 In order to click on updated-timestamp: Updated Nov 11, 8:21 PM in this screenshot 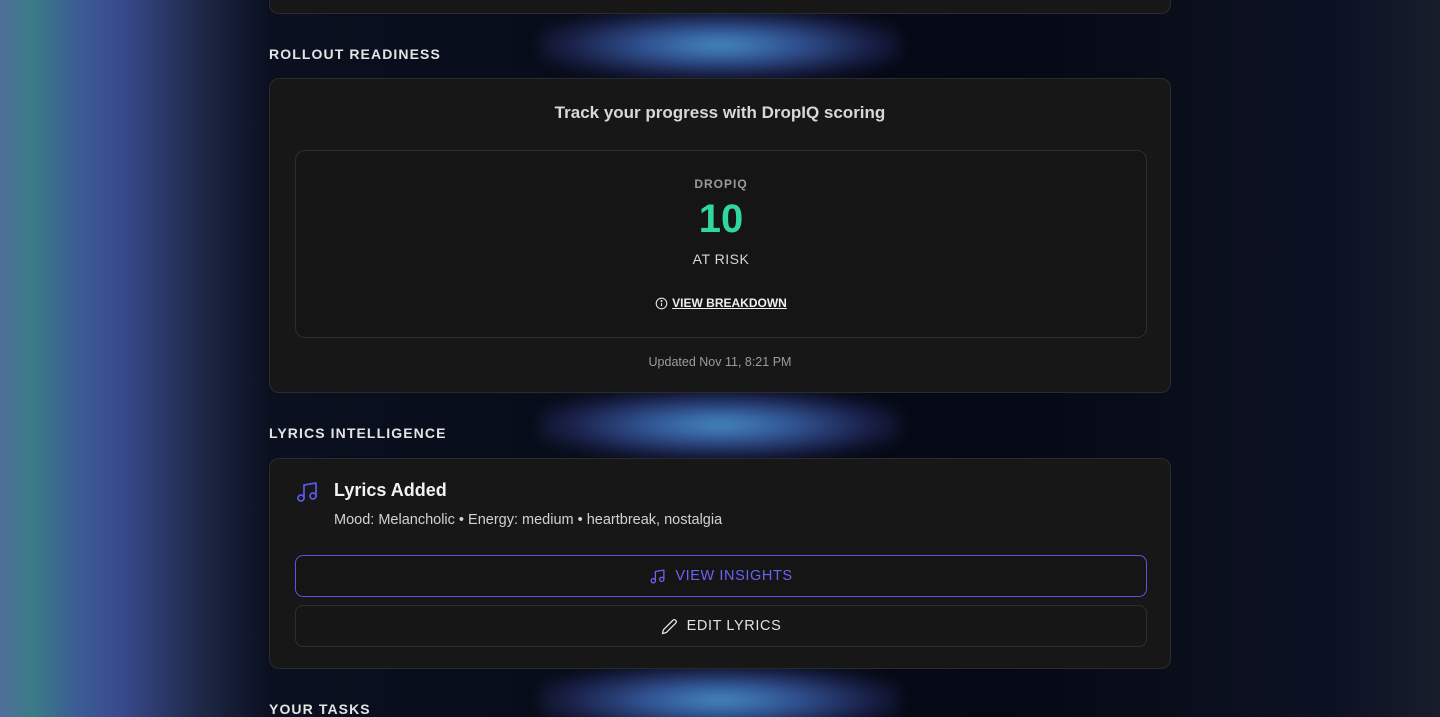, I will do `click(720, 362)`.